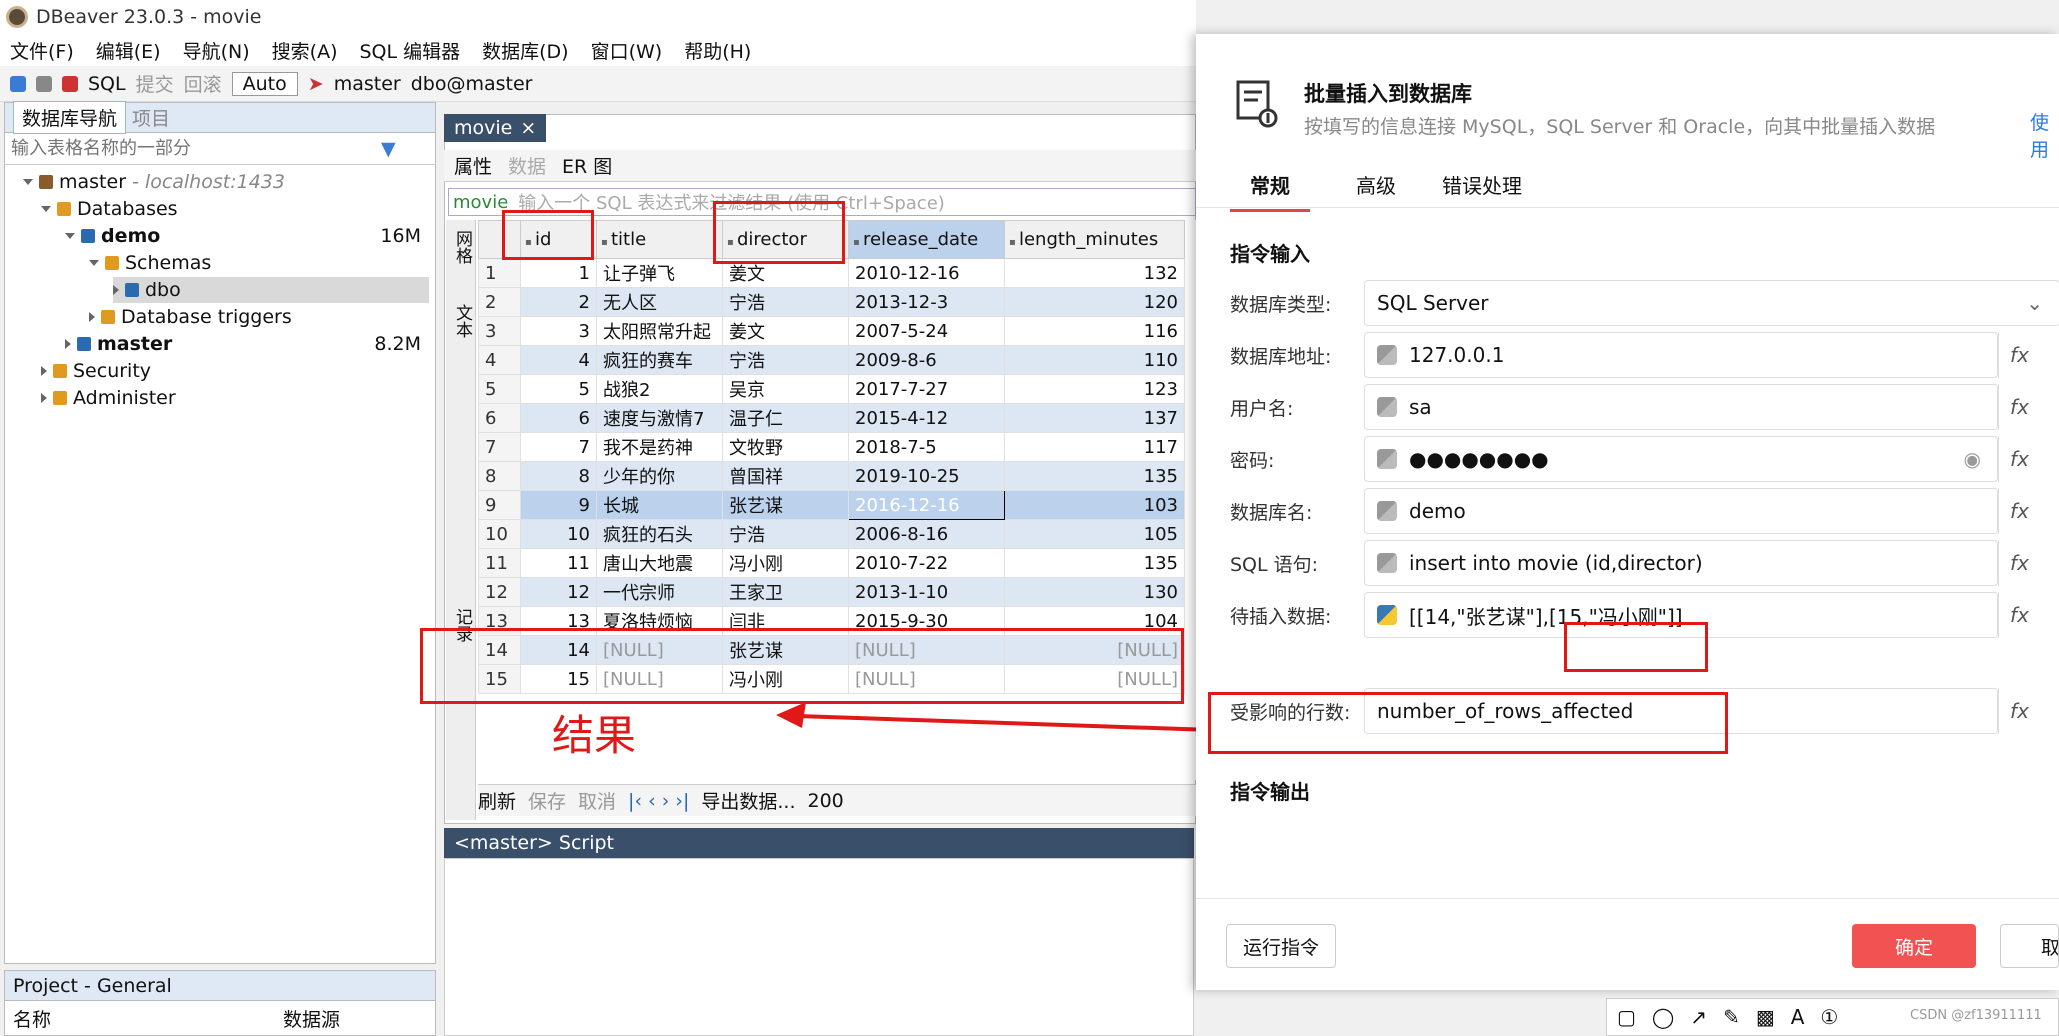 The image size is (2059, 1036). What do you see at coordinates (659, 239) in the screenshot?
I see `column-header-title: ▪ title` at bounding box center [659, 239].